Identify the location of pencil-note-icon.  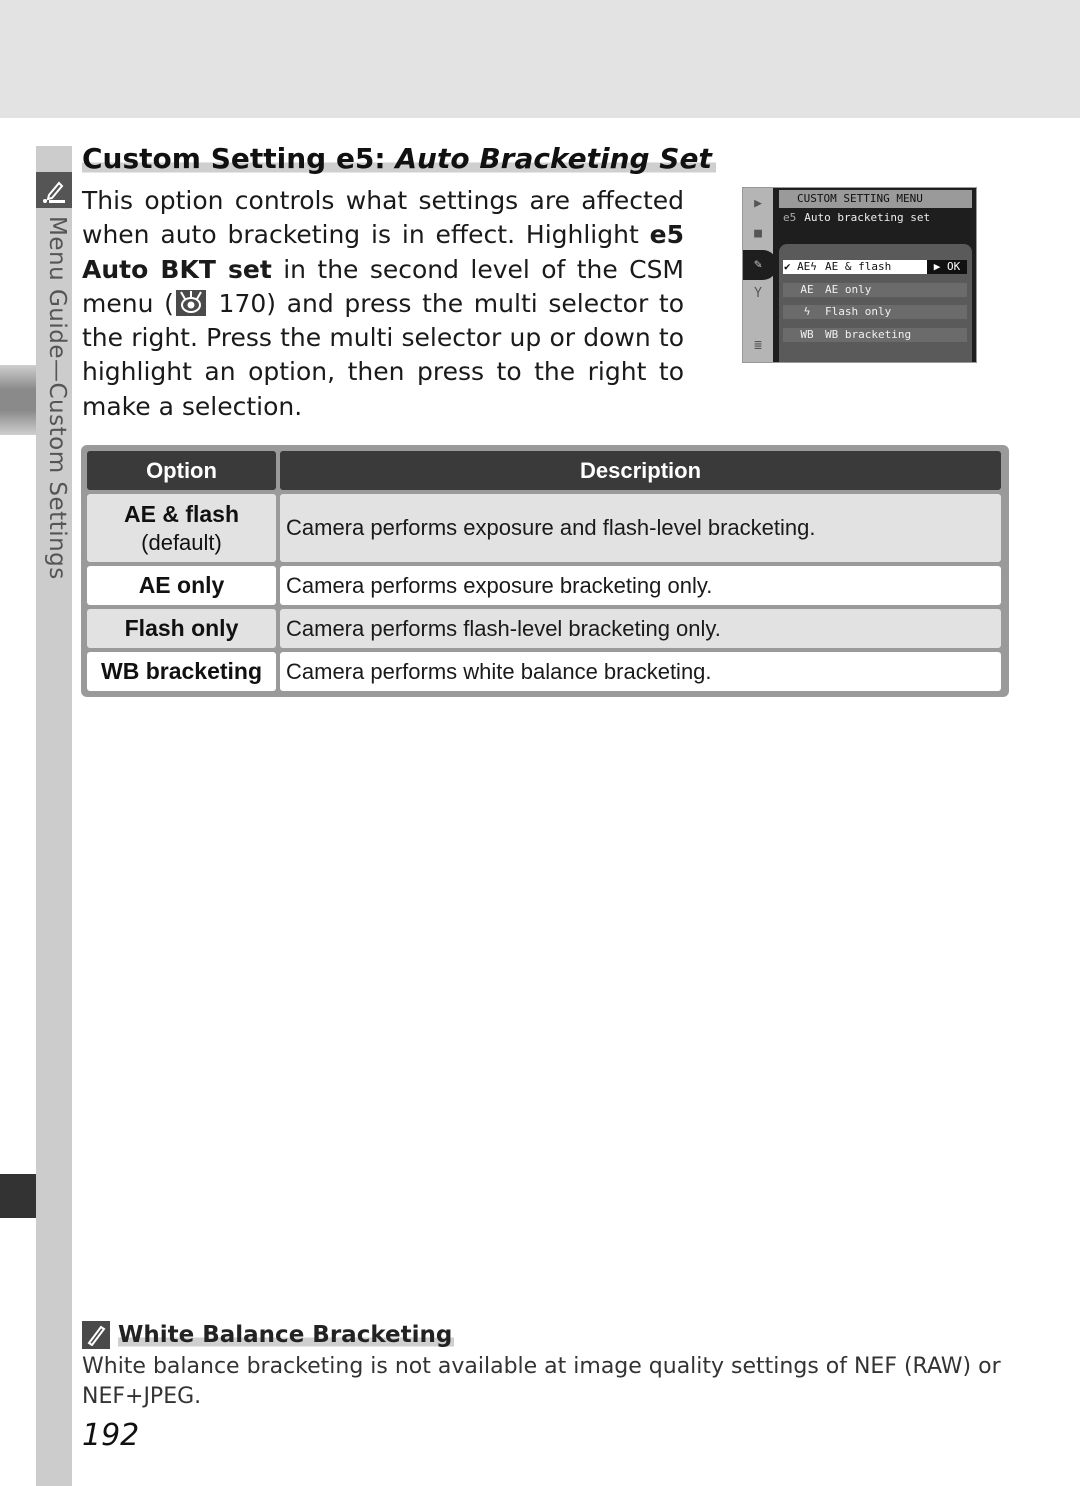
(96, 1335).